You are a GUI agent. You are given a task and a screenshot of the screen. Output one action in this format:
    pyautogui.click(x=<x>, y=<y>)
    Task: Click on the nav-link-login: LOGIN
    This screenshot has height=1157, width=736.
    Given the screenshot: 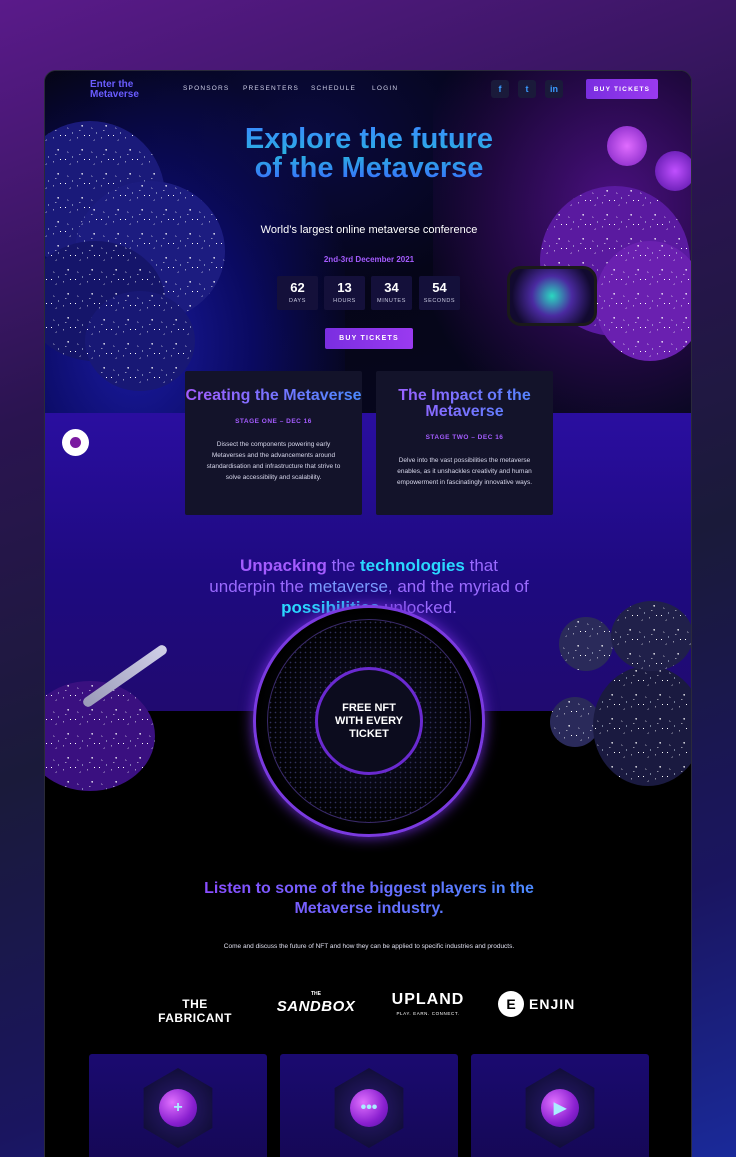 What is the action you would take?
    pyautogui.click(x=385, y=88)
    